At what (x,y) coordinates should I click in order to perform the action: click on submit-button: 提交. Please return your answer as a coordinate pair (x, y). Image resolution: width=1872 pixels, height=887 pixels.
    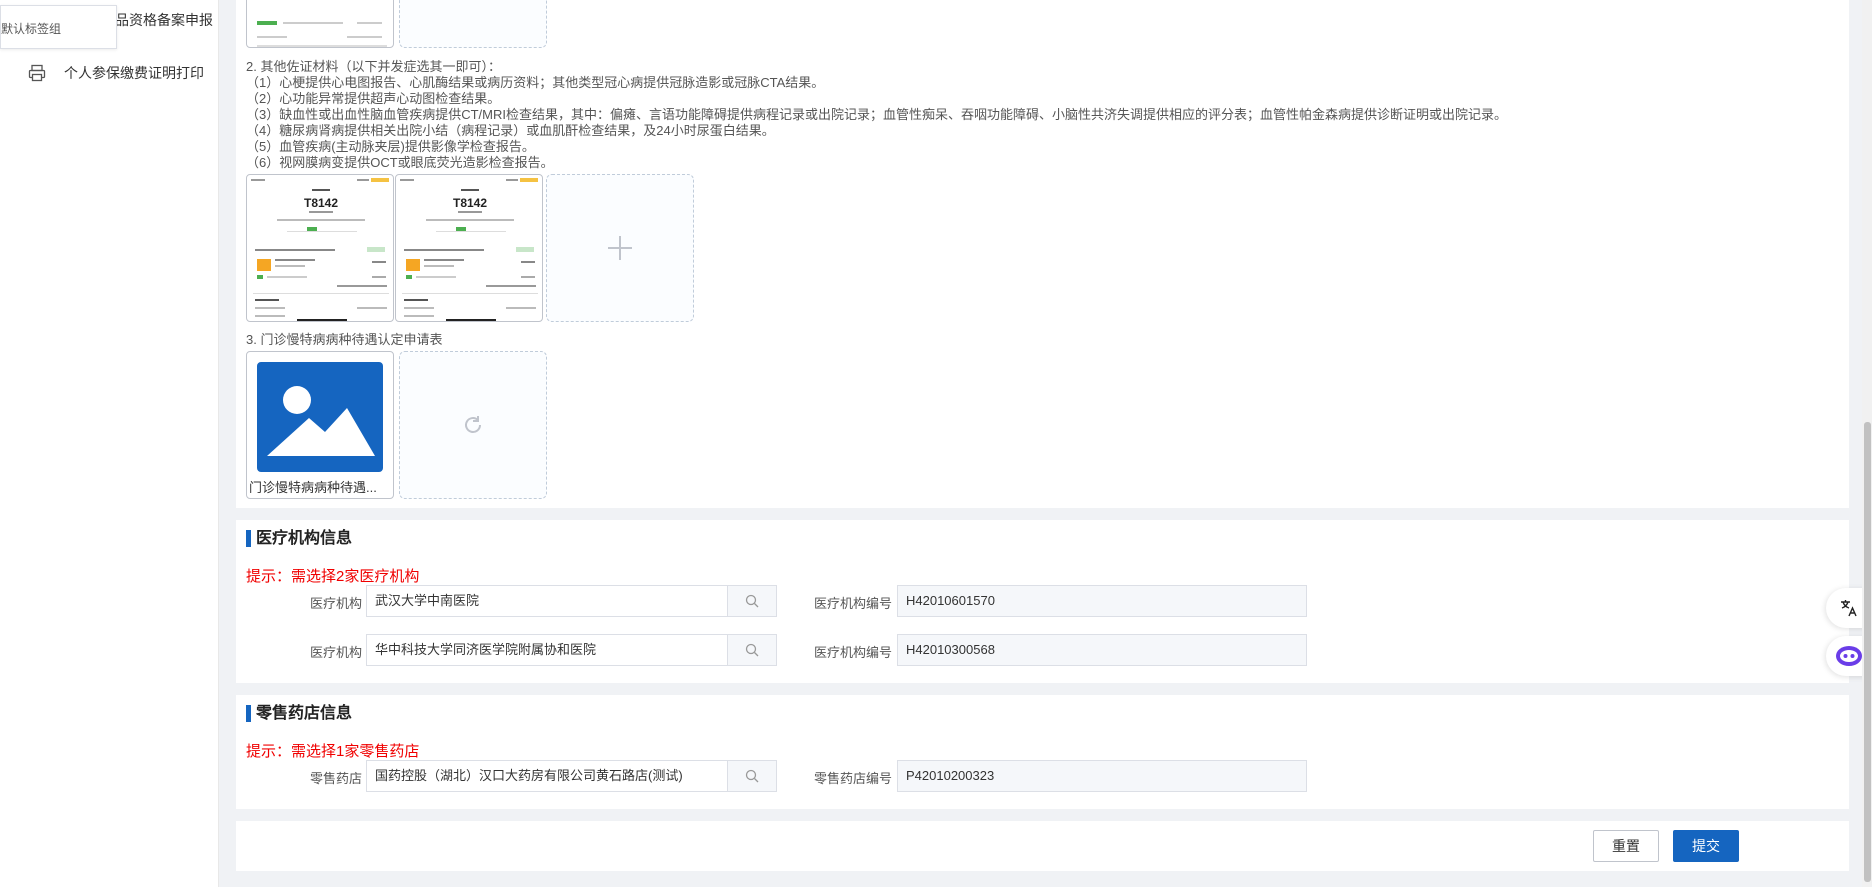
    Looking at the image, I should click on (1706, 846).